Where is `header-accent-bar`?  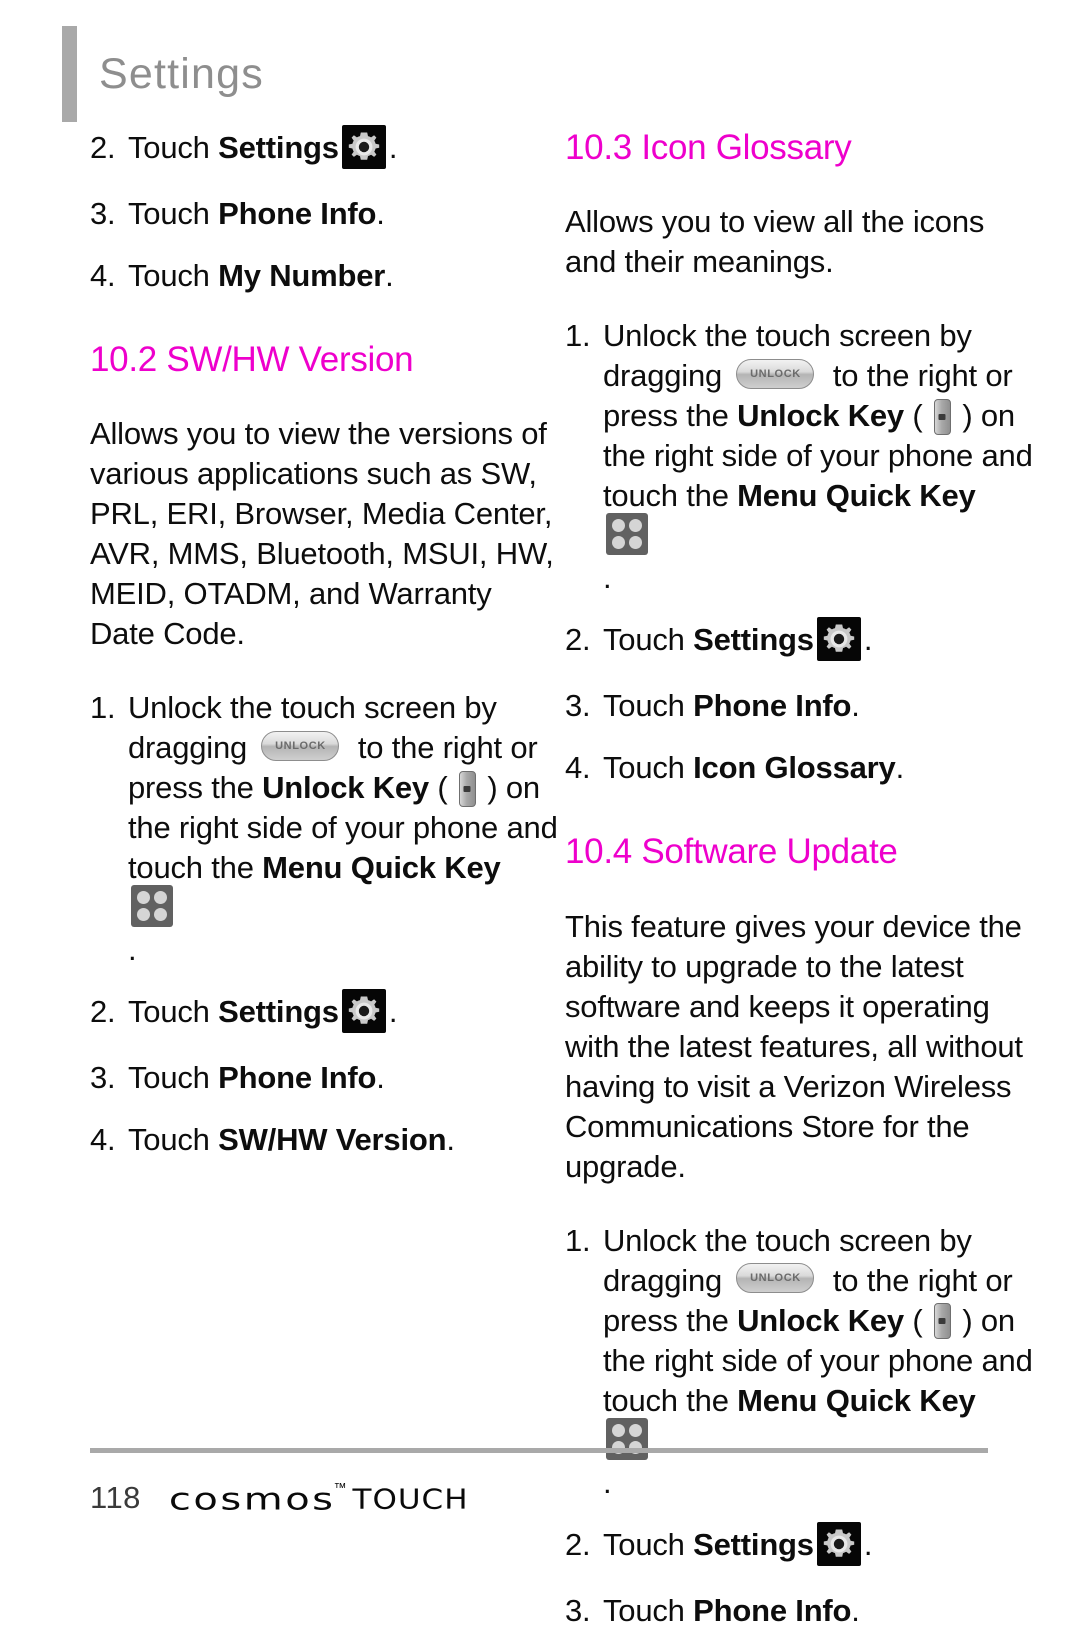 header-accent-bar is located at coordinates (69, 74).